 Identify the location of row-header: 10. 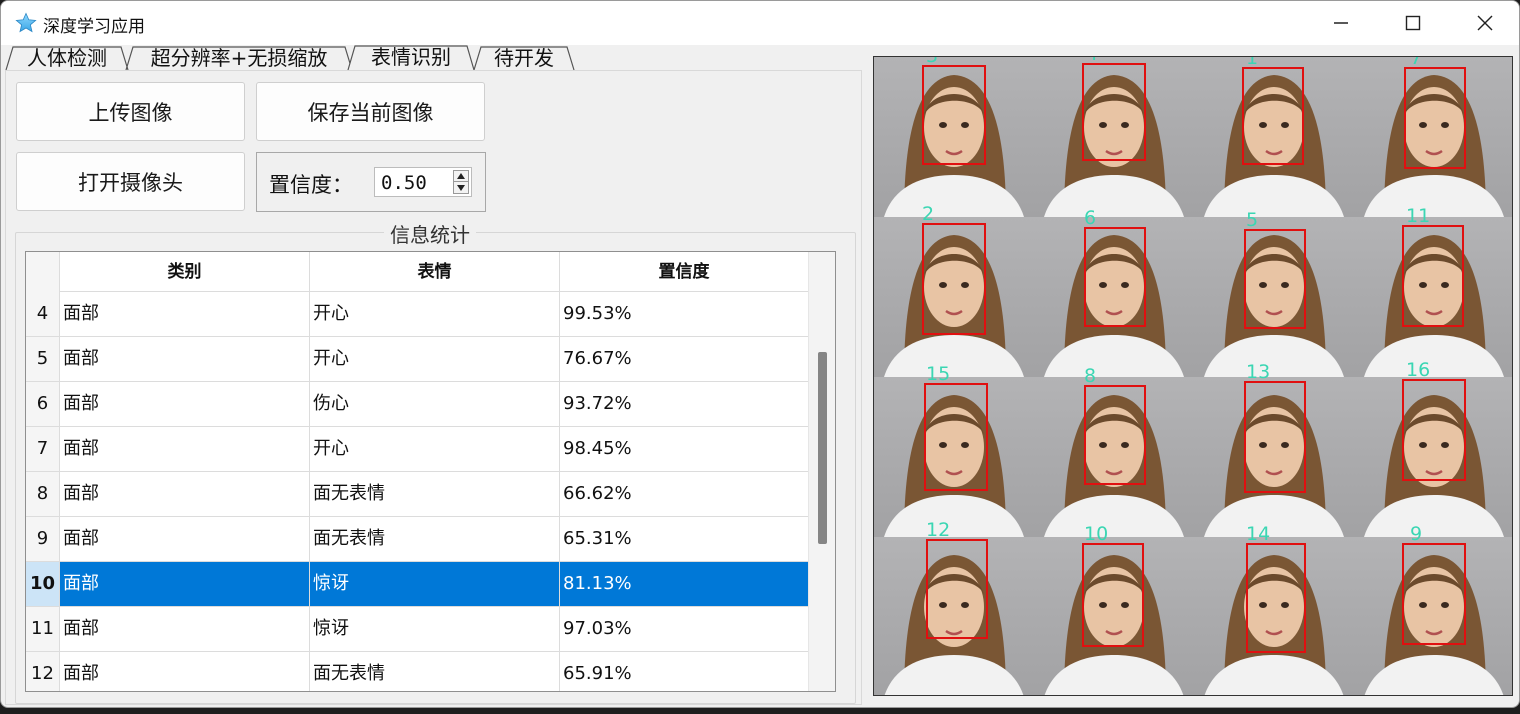
(43, 584).